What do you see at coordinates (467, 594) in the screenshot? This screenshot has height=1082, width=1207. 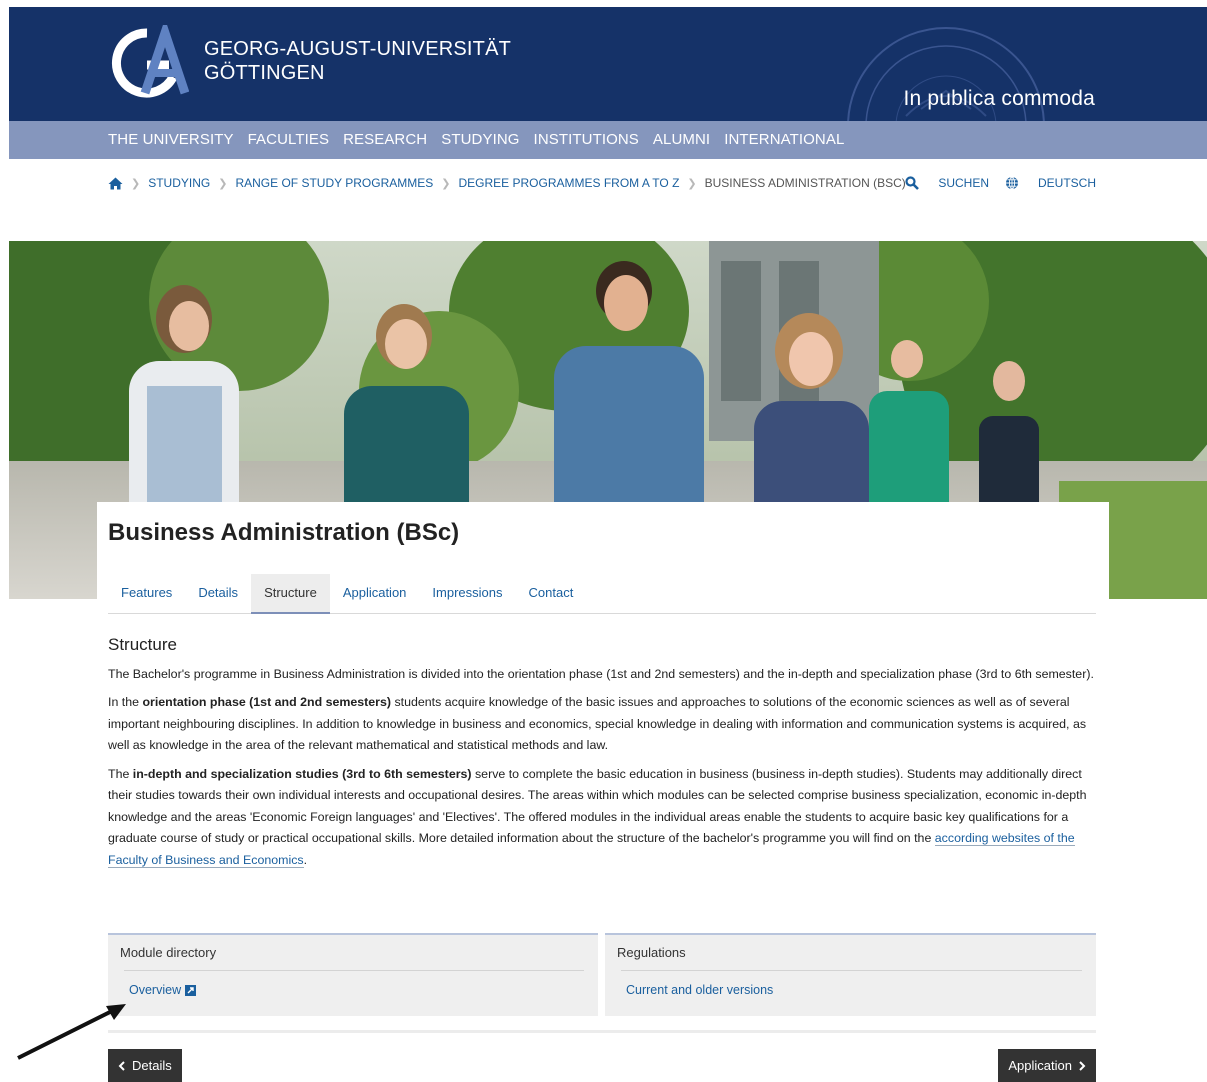 I see `tab-impressions: Impressions` at bounding box center [467, 594].